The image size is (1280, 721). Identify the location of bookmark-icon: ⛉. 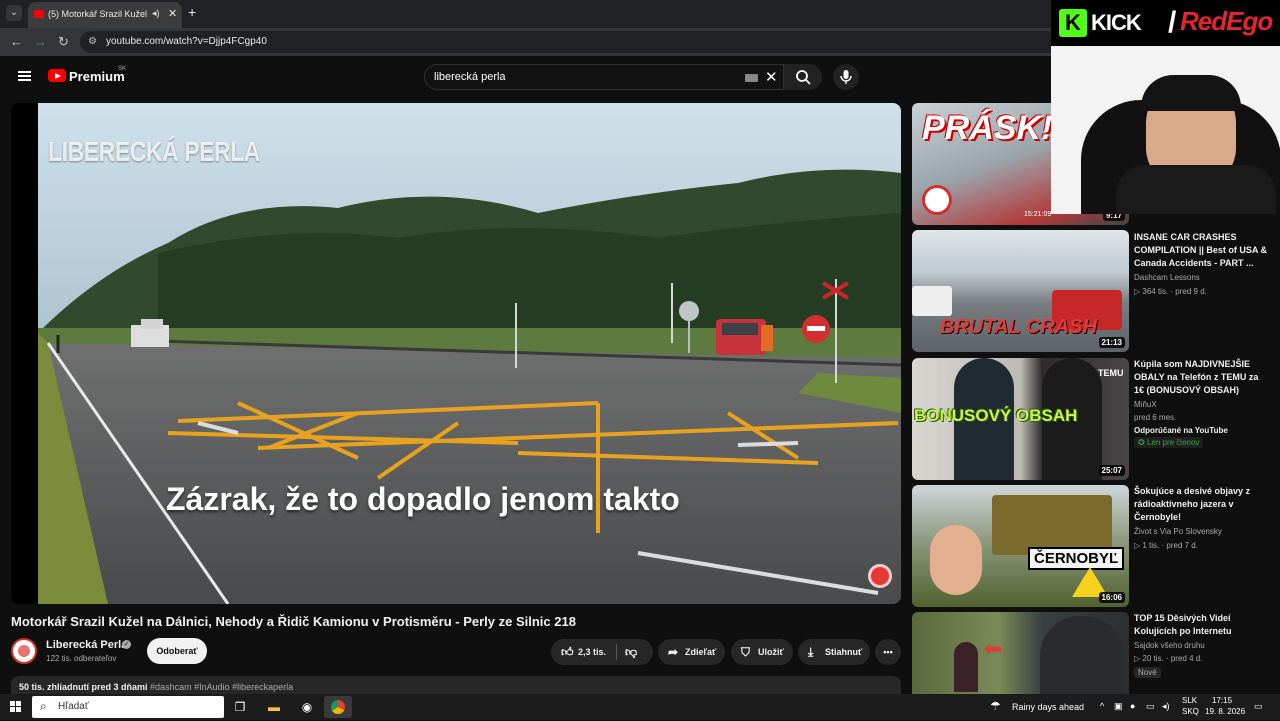
(746, 652).